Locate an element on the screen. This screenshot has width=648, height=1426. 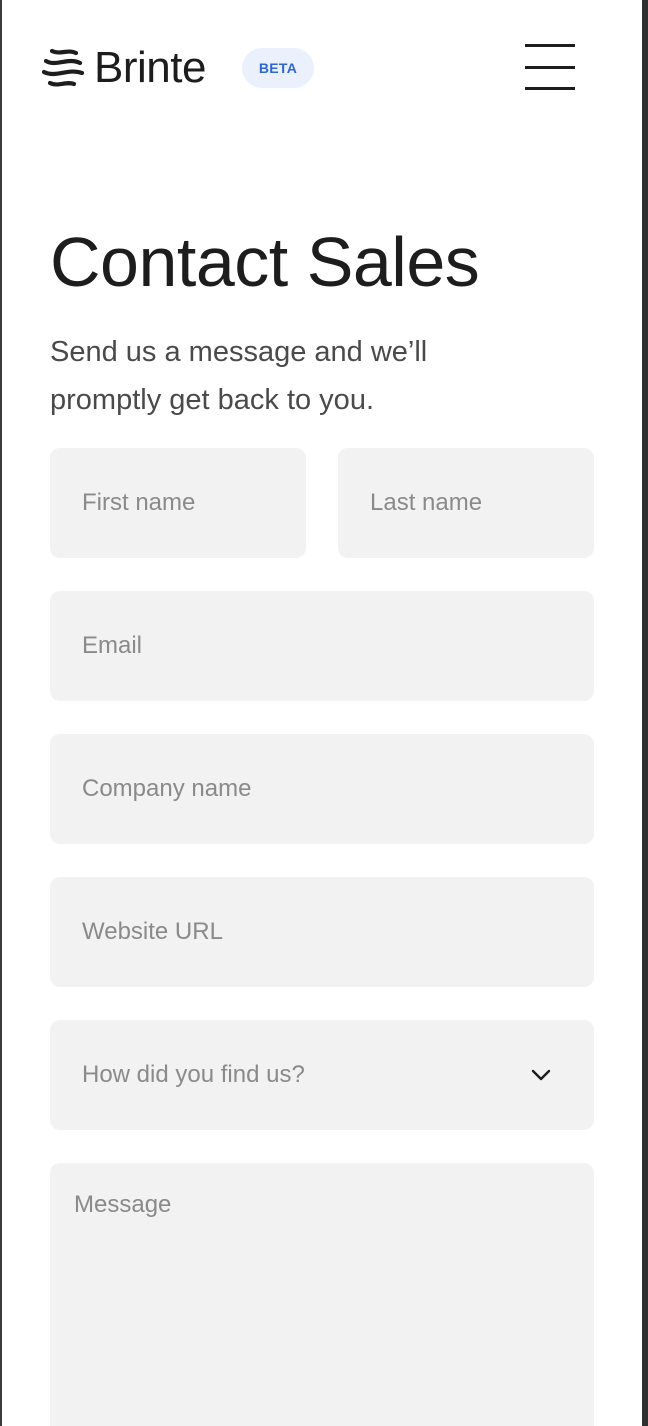
site-header: Brinte BETA is located at coordinates (321, 70).